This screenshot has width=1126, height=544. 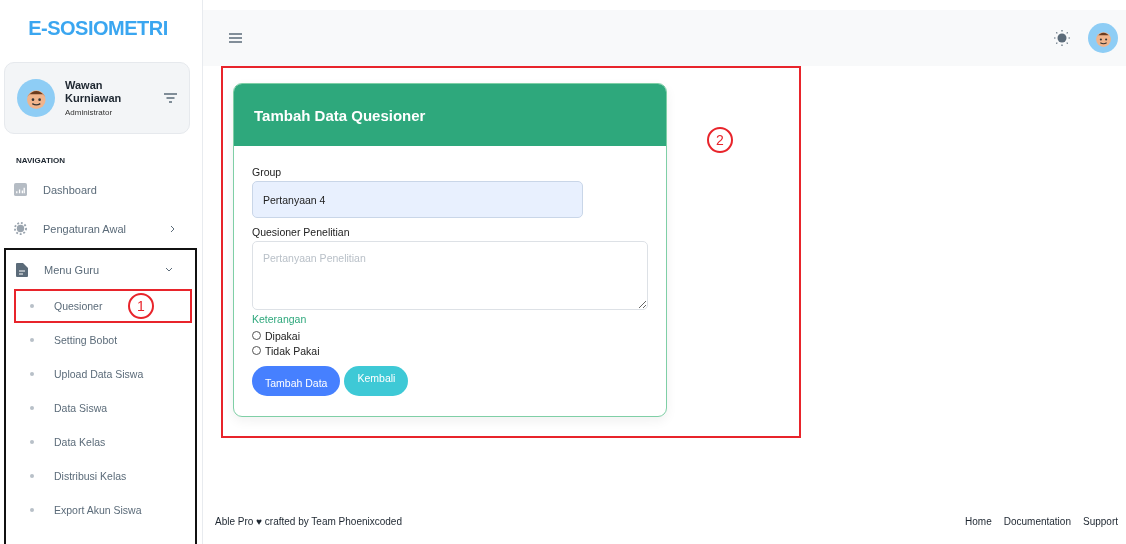 I want to click on submenu-item: Distribusi Kelas, so click(x=103, y=476).